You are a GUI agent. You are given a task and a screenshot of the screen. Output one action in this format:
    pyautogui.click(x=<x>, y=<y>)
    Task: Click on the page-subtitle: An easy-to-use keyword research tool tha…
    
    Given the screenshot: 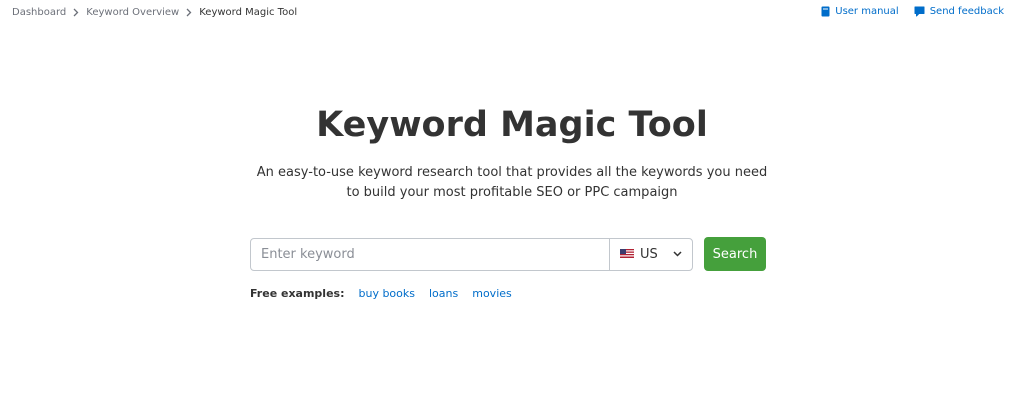 What is the action you would take?
    pyautogui.click(x=512, y=183)
    